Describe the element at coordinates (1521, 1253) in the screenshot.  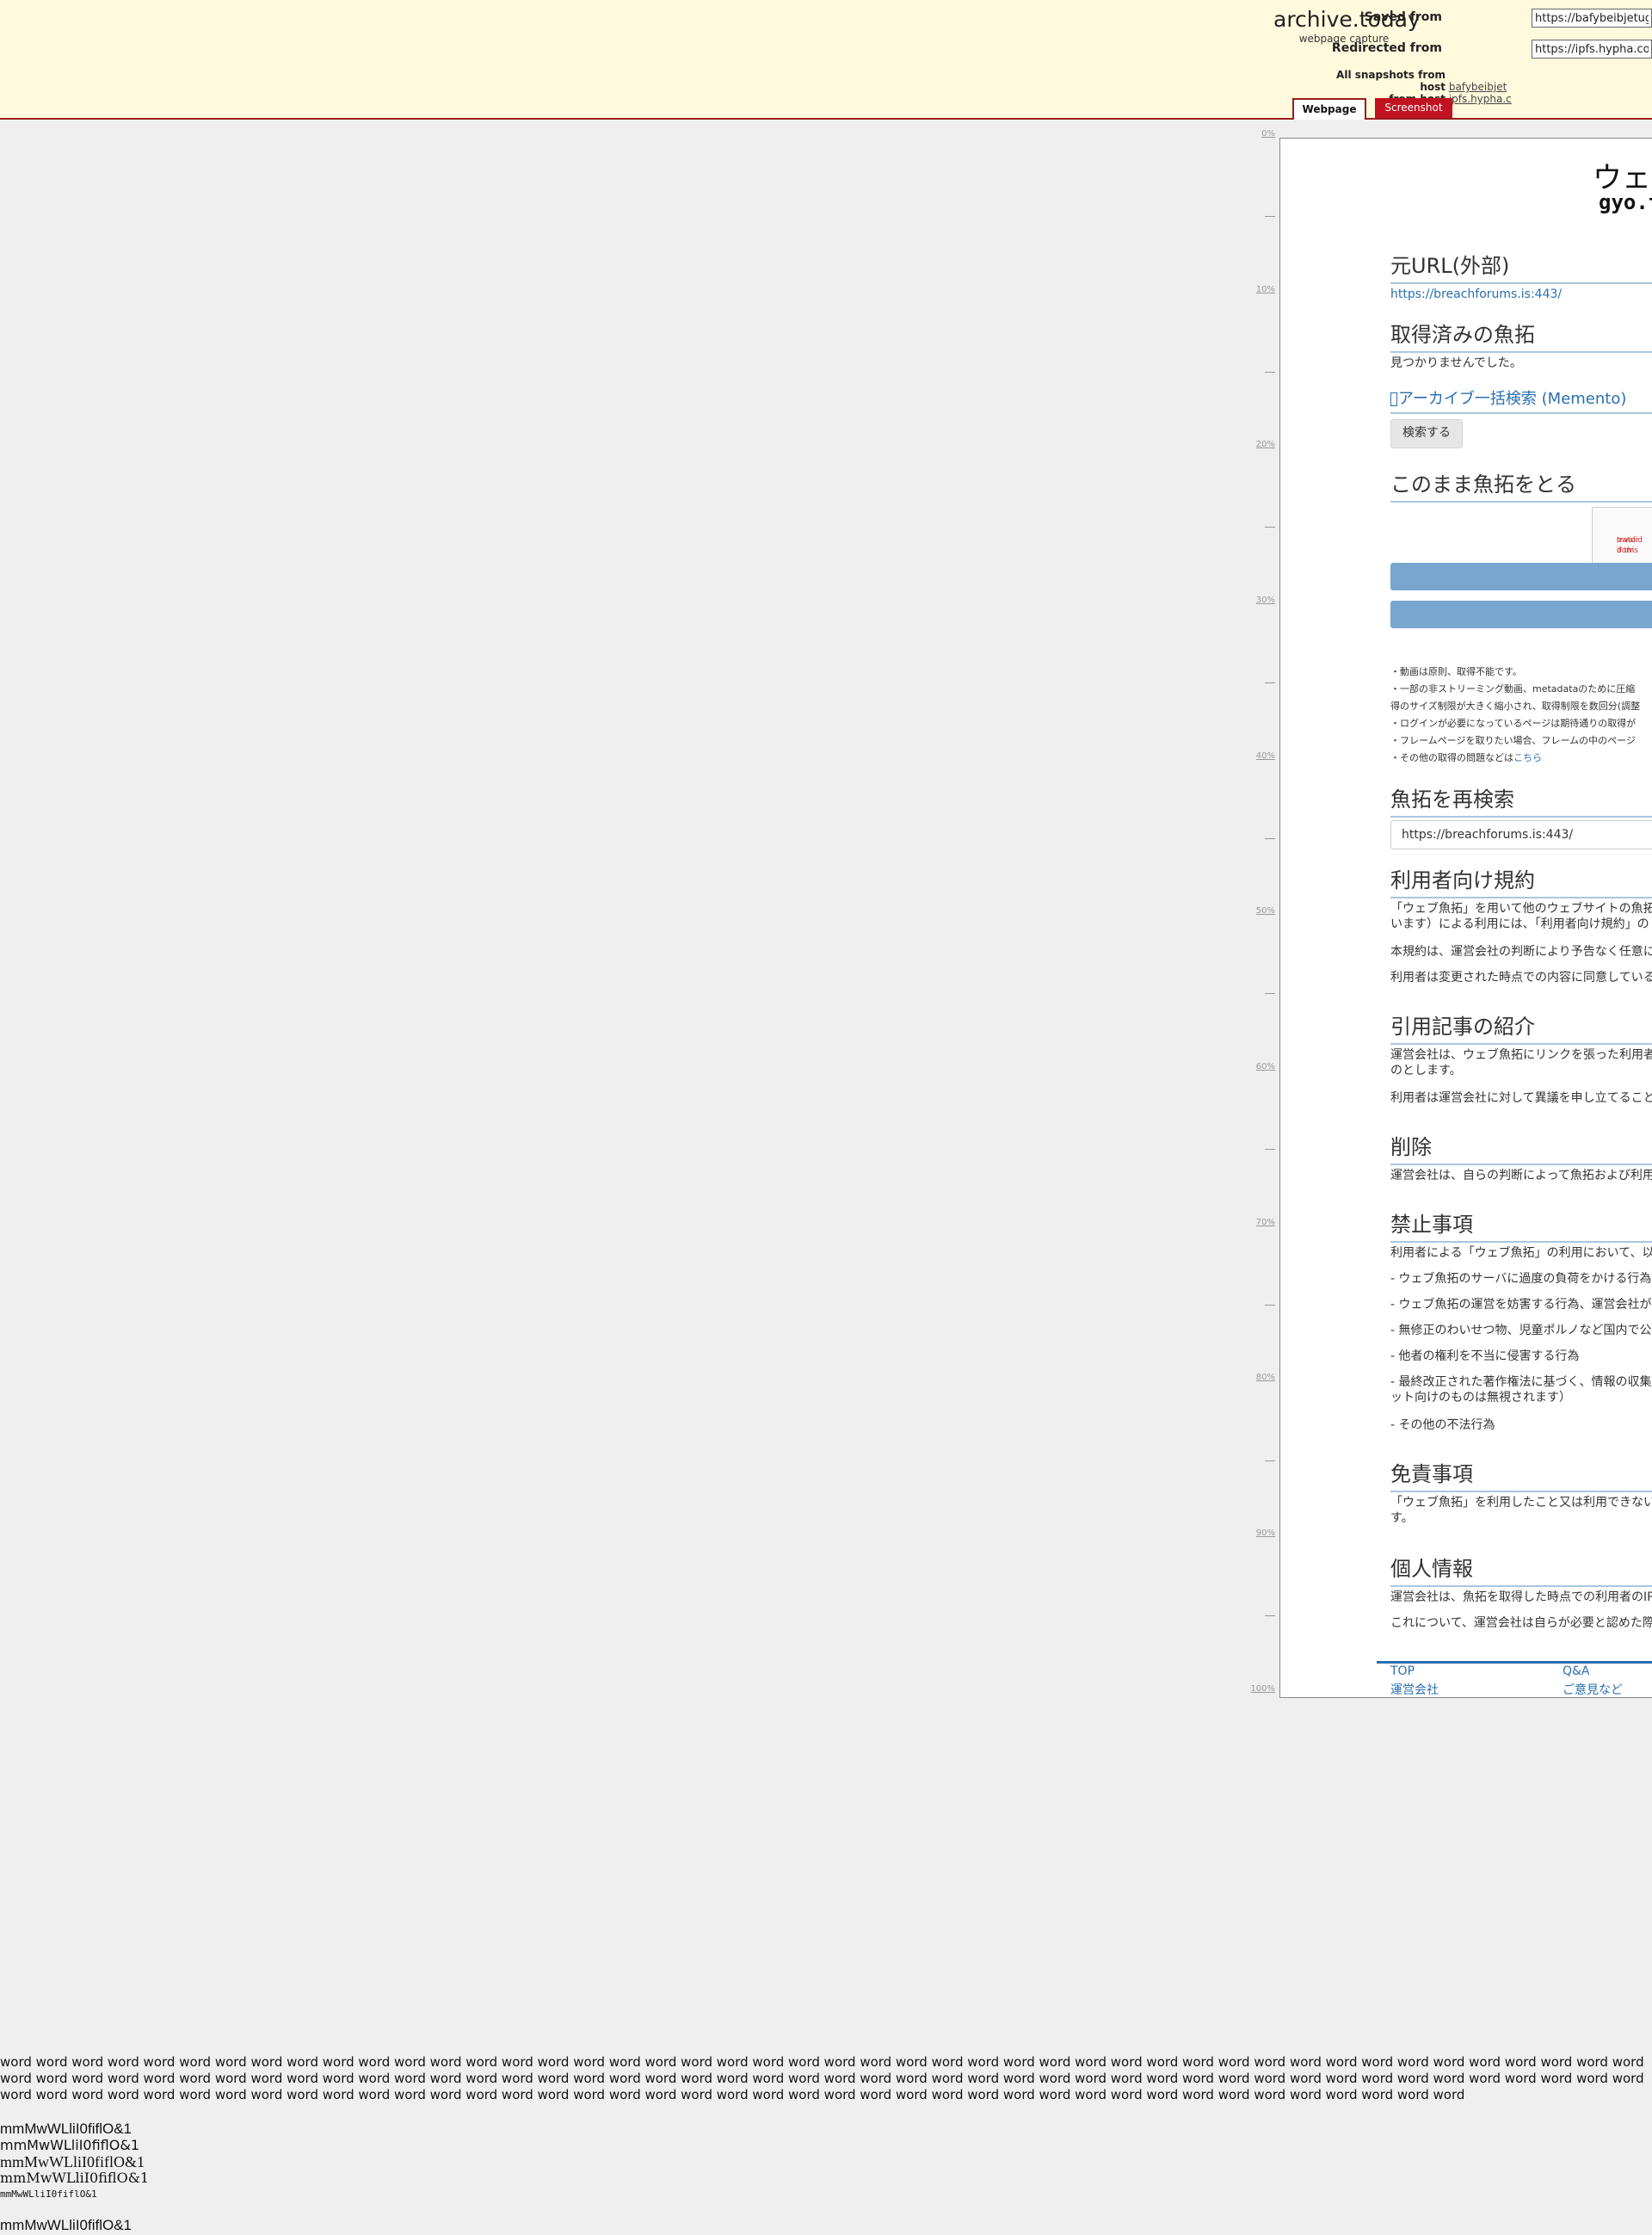
I see `prohibited-intro: 利用者による「ウェブ魚拓」の利用において、以` at that location.